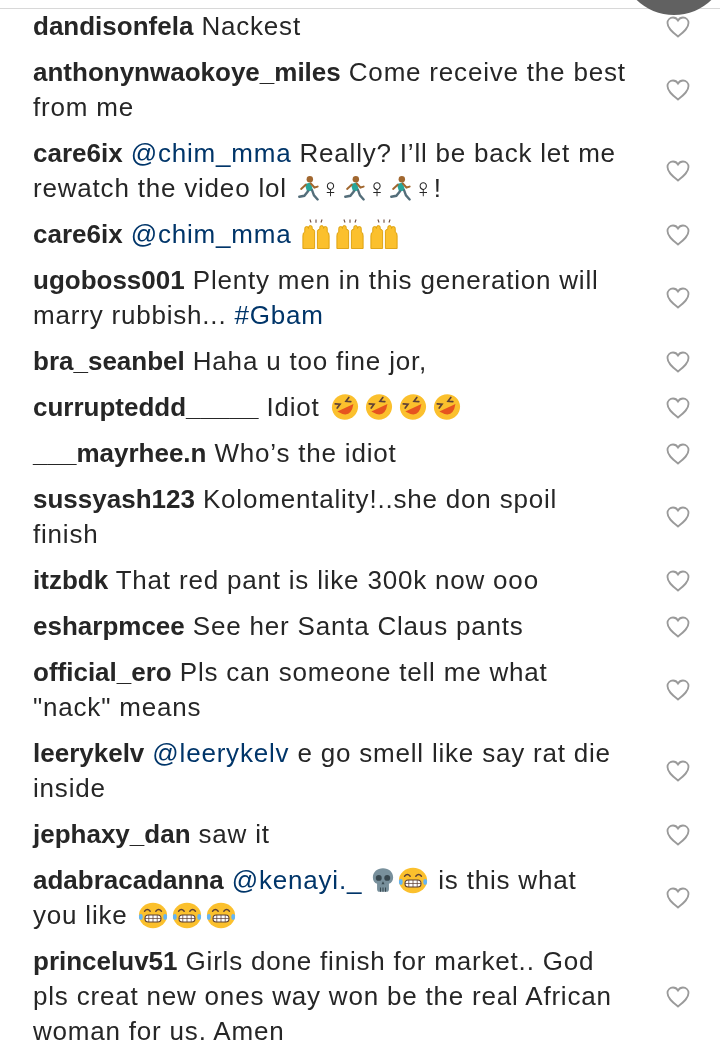 This screenshot has height=1060, width=720. Describe the element at coordinates (279, 626) in the screenshot. I see `comment-text: esharpmcee See her Santa Claus pants` at that location.